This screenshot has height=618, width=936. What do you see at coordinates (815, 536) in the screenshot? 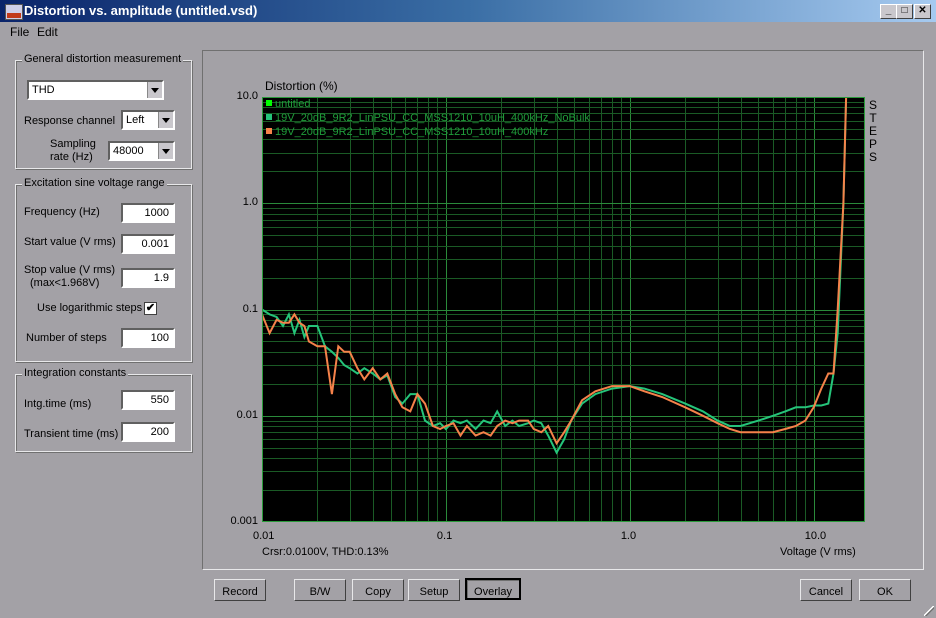
I see `x-tick-label: 10.0` at bounding box center [815, 536].